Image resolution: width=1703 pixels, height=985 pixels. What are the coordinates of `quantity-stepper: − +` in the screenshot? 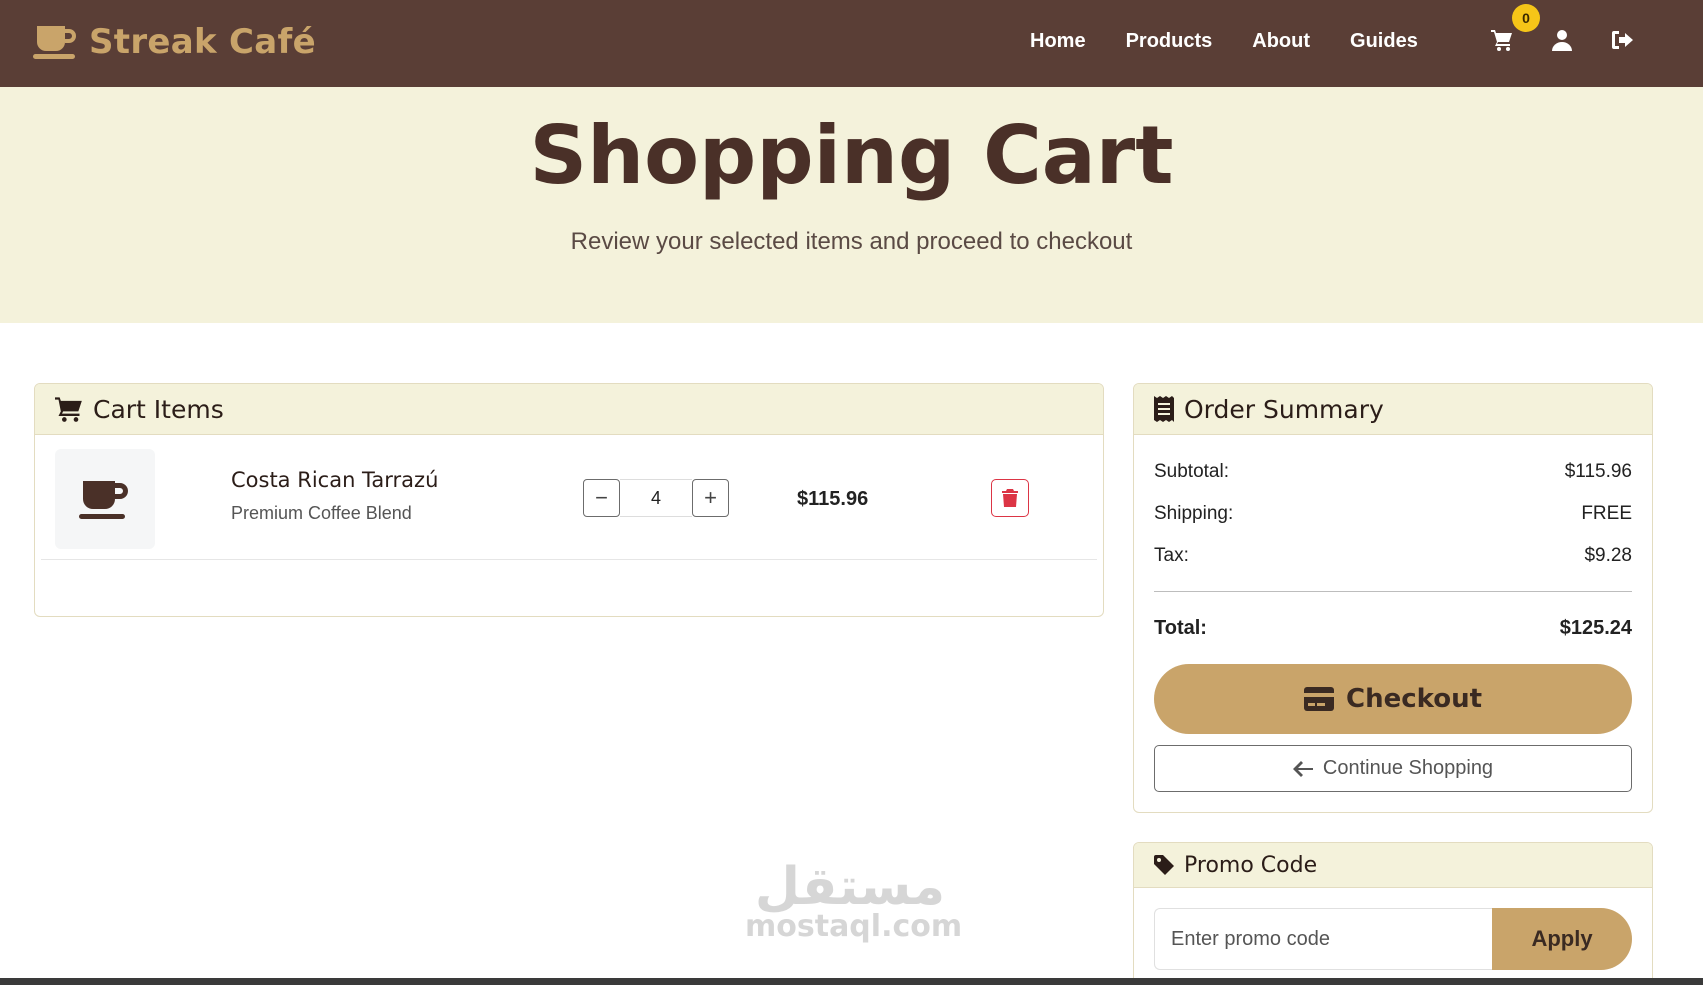 It's located at (656, 498).